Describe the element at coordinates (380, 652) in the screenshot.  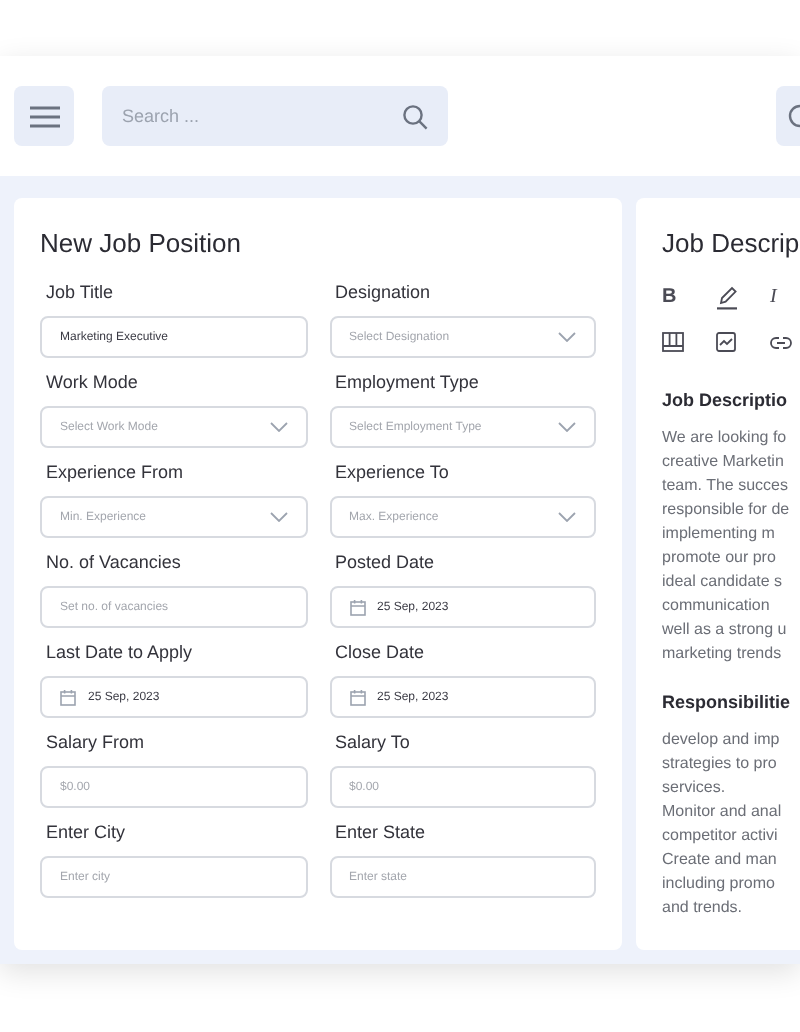
I see `field-label: Close Date` at that location.